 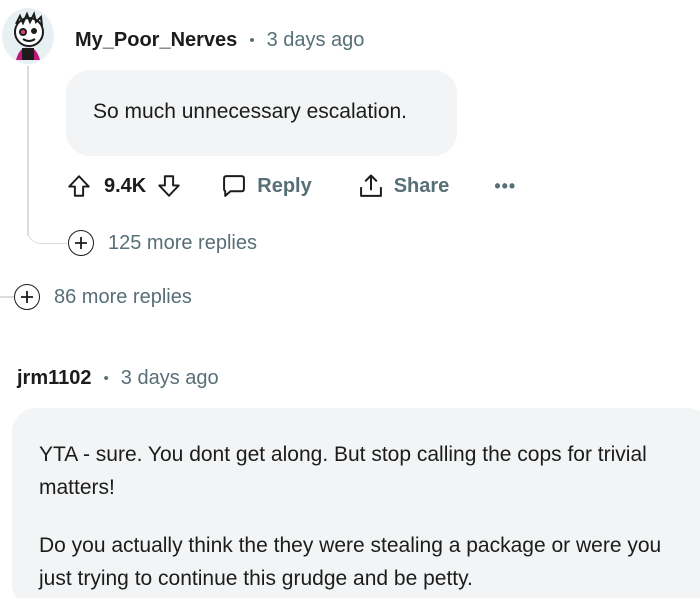 I want to click on more-replies-label: 125 more replies, so click(x=182, y=242).